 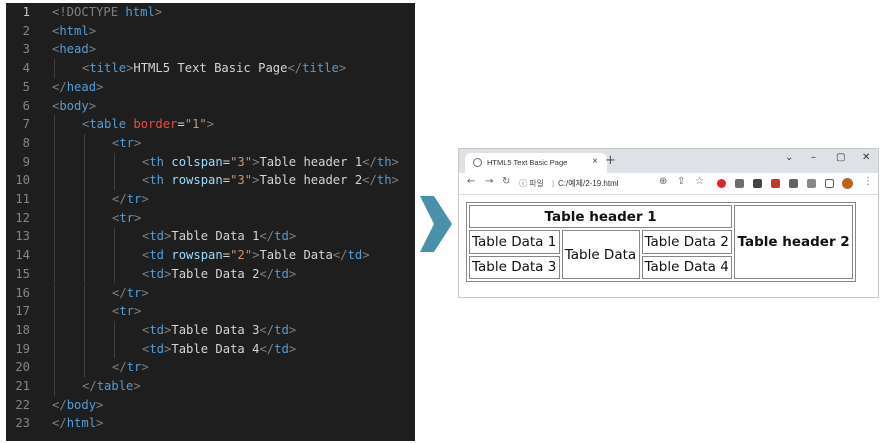 What do you see at coordinates (219, 236) in the screenshot?
I see `code-text: <td>Table Data 1</td>` at bounding box center [219, 236].